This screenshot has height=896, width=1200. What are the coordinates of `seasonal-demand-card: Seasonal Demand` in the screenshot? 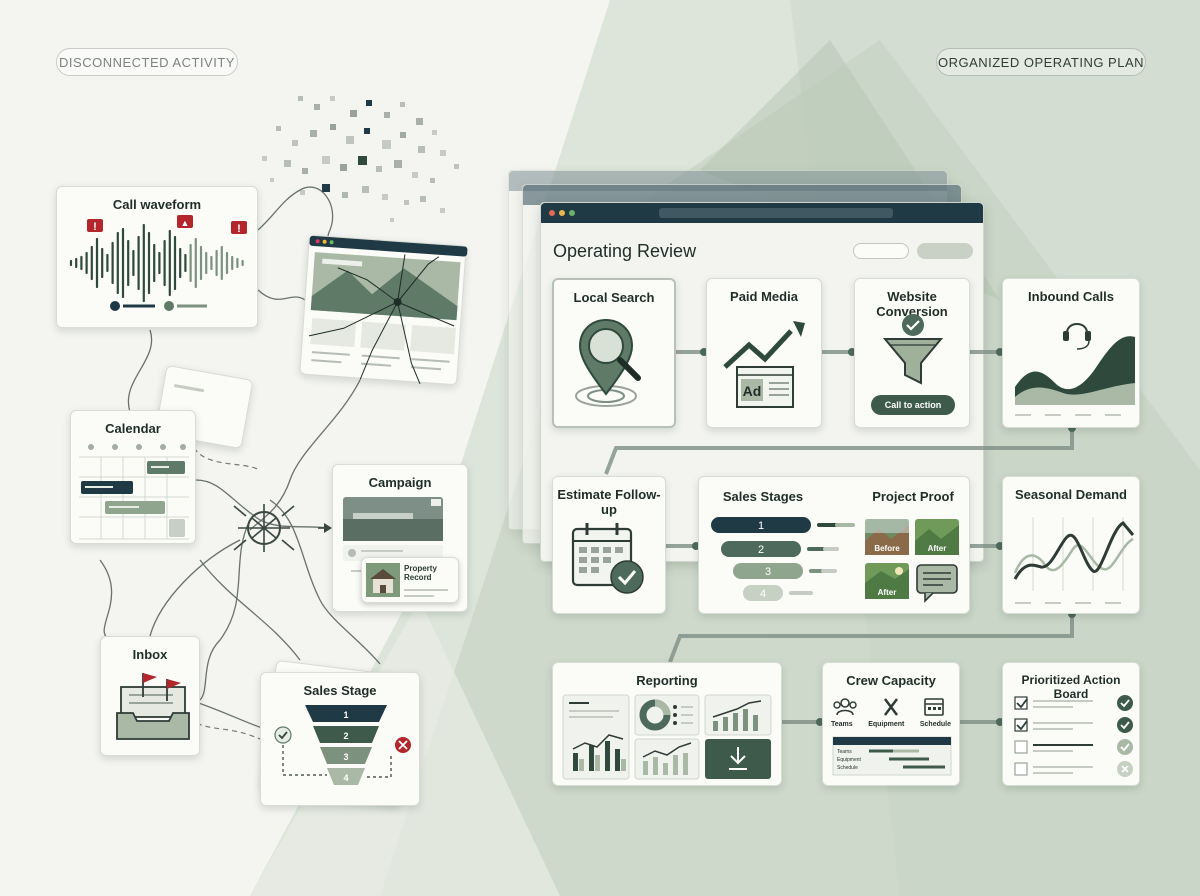 It's located at (1071, 545).